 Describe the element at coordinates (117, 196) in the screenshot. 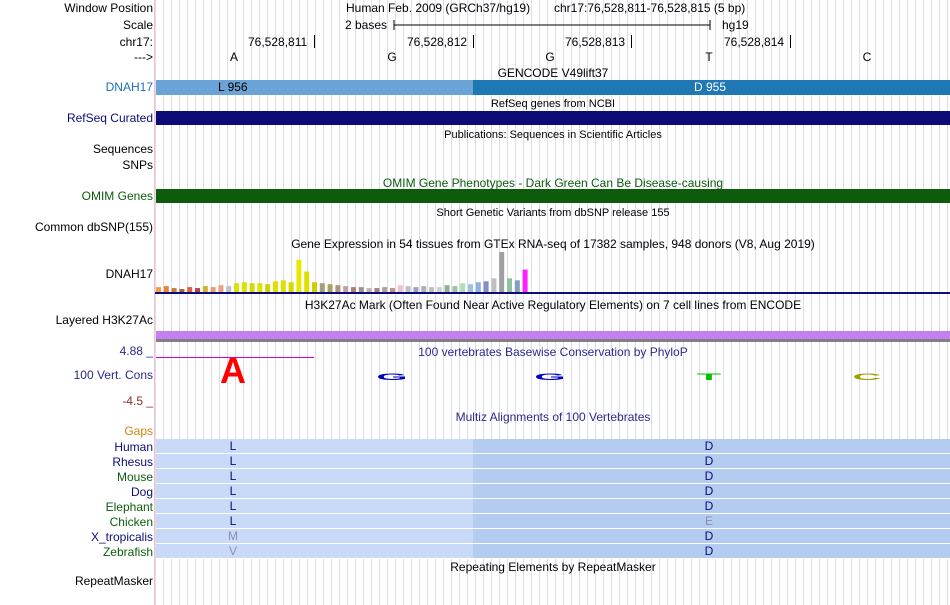

I see `label-omim: OMIM Genes` at that location.